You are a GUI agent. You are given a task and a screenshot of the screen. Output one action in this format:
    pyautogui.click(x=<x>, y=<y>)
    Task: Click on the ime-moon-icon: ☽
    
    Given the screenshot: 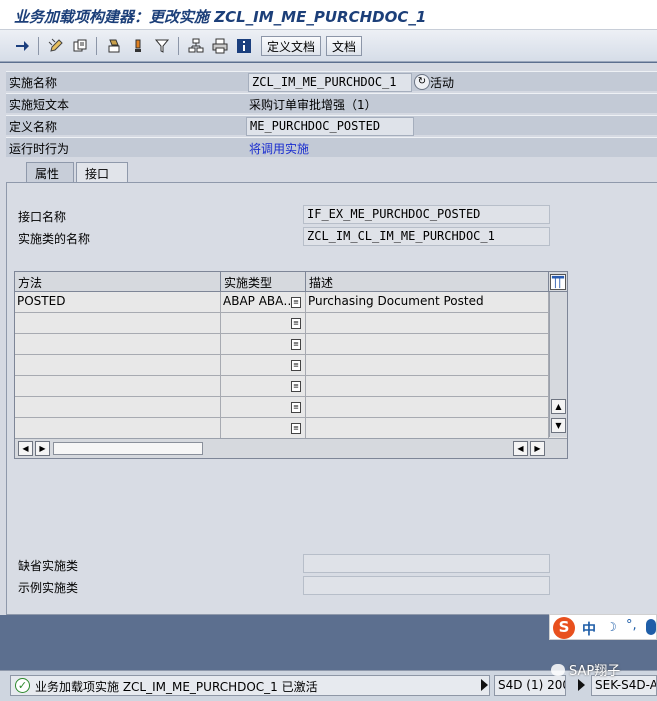 What is the action you would take?
    pyautogui.click(x=611, y=627)
    